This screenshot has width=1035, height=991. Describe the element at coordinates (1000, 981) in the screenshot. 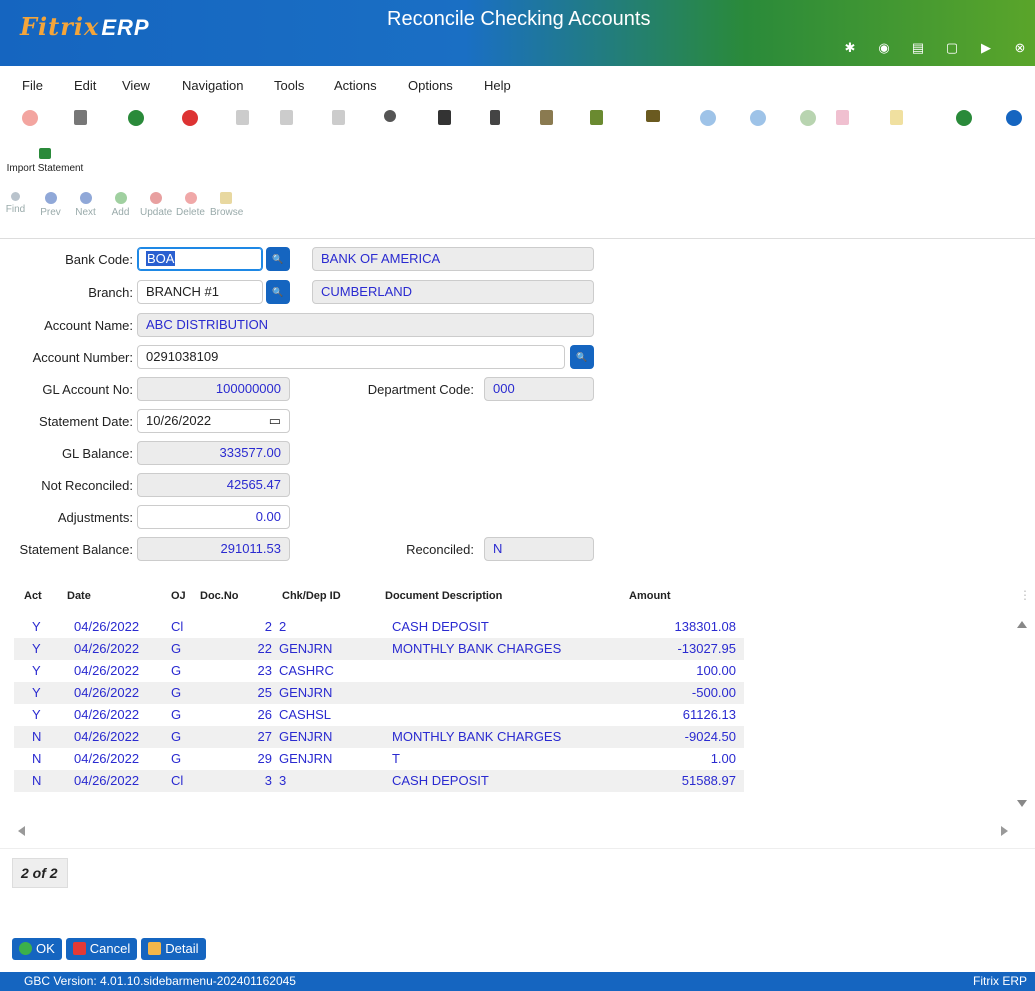

I see `brand-text: Fitrix ERP` at that location.